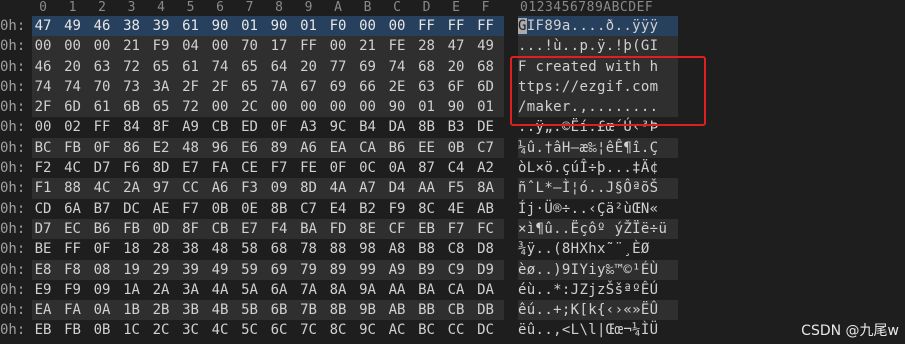 The height and width of the screenshot is (344, 905). Describe the element at coordinates (268, 249) in the screenshot. I see `hex-bytes: BE FF 0F 18 28 38 48 58 68 78 88 98 A8 B8 C8 D8` at that location.